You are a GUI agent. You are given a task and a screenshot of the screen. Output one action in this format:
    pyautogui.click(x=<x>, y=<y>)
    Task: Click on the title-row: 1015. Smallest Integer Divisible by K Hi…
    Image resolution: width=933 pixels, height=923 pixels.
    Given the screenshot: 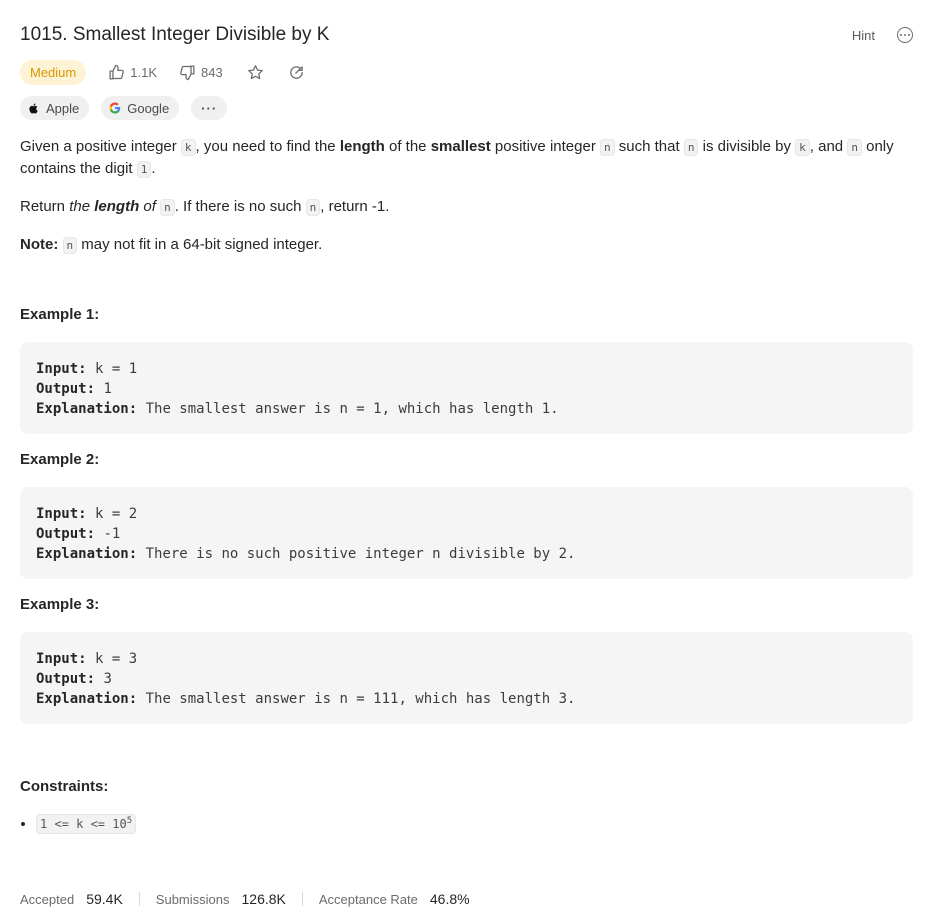 What is the action you would take?
    pyautogui.click(x=466, y=35)
    